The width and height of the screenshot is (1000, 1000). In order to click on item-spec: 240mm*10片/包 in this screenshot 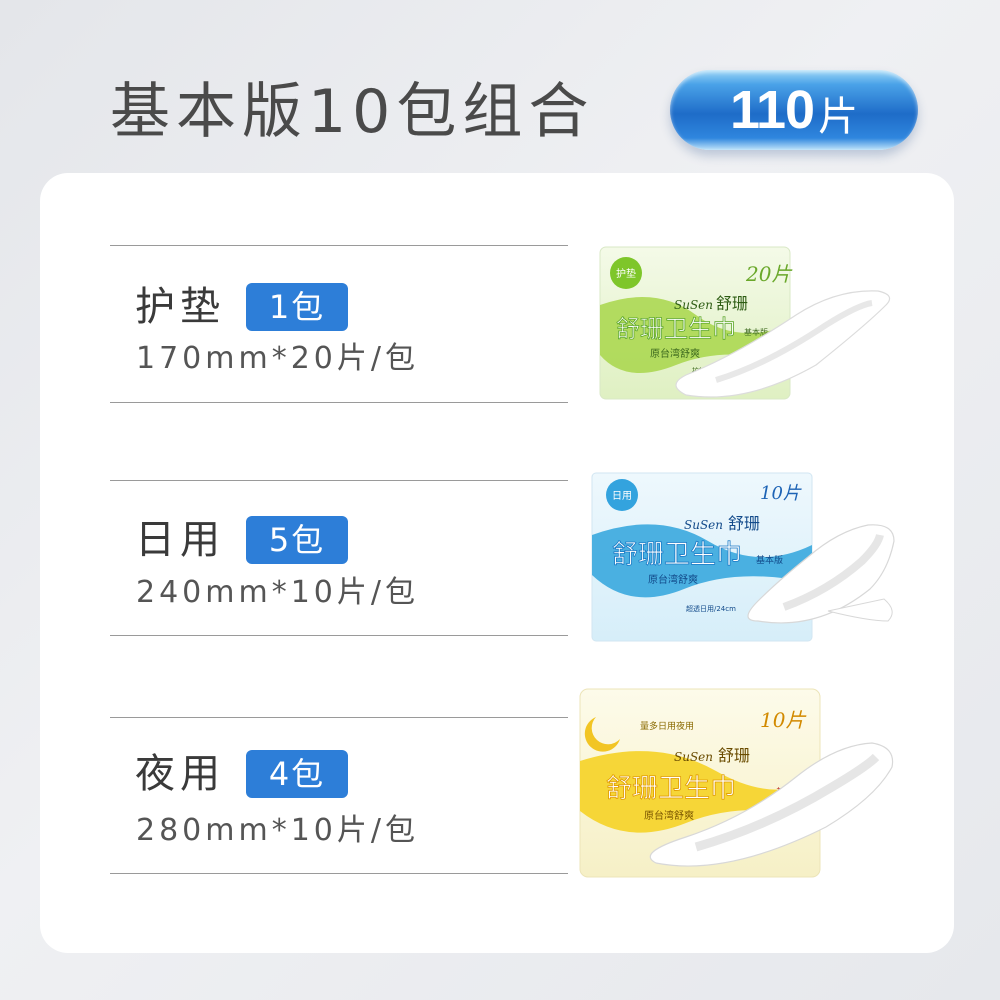, I will do `click(277, 592)`.